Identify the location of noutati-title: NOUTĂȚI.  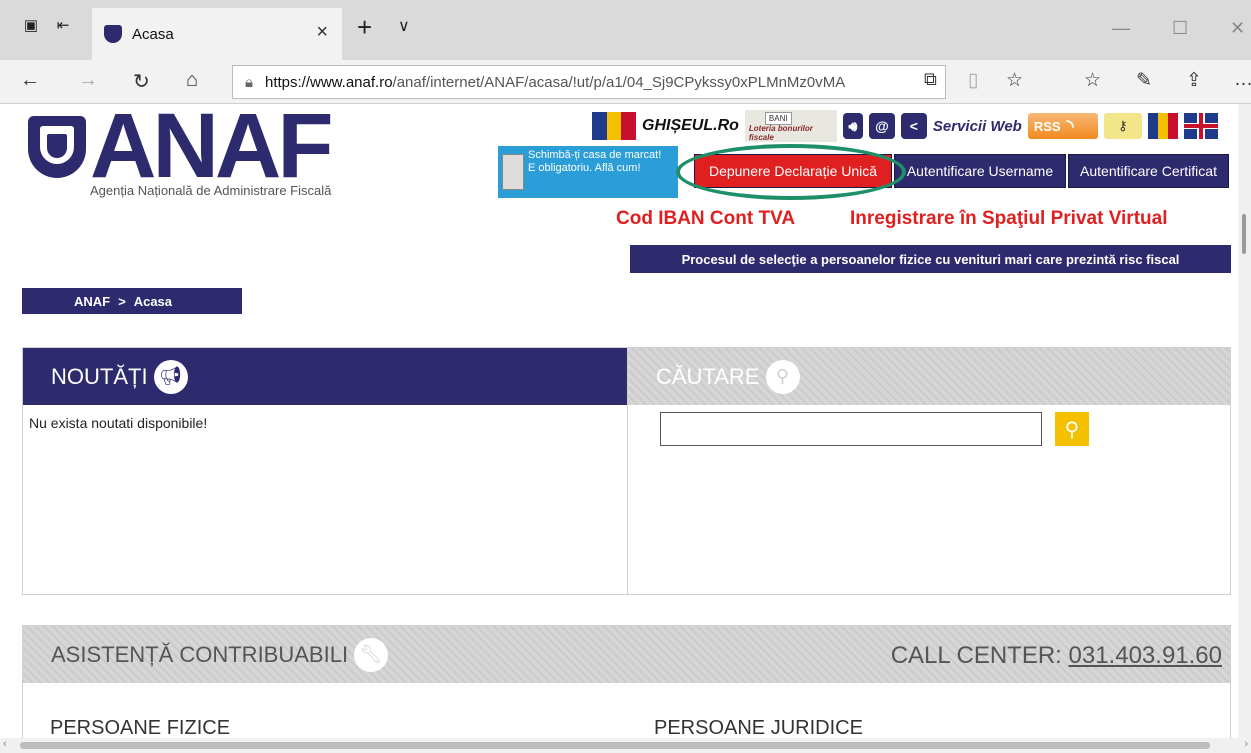
(99, 376).